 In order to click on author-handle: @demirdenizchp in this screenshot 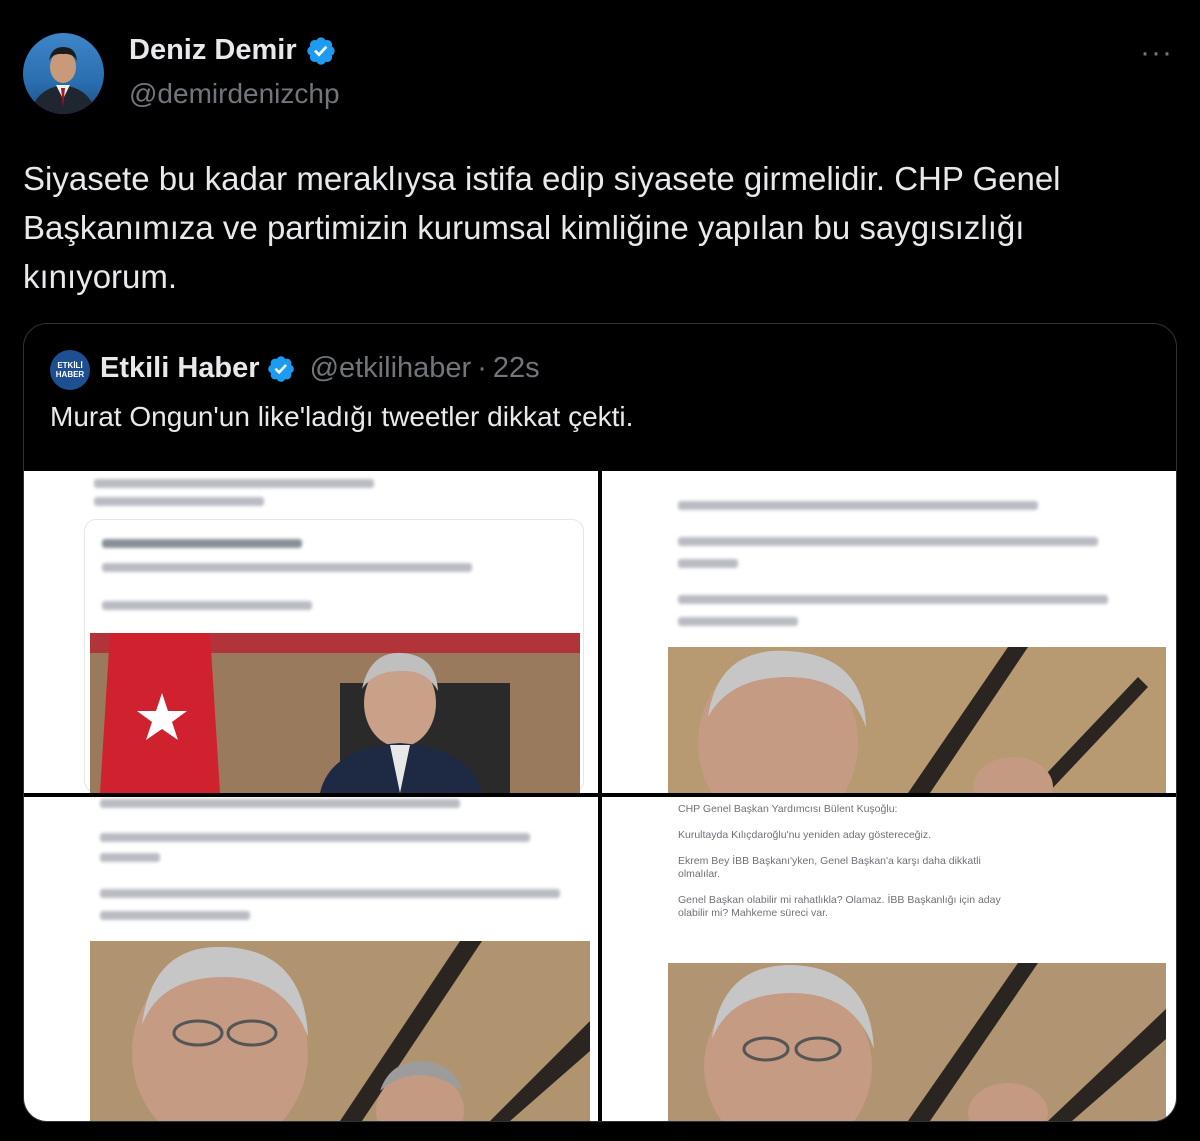, I will do `click(234, 94)`.